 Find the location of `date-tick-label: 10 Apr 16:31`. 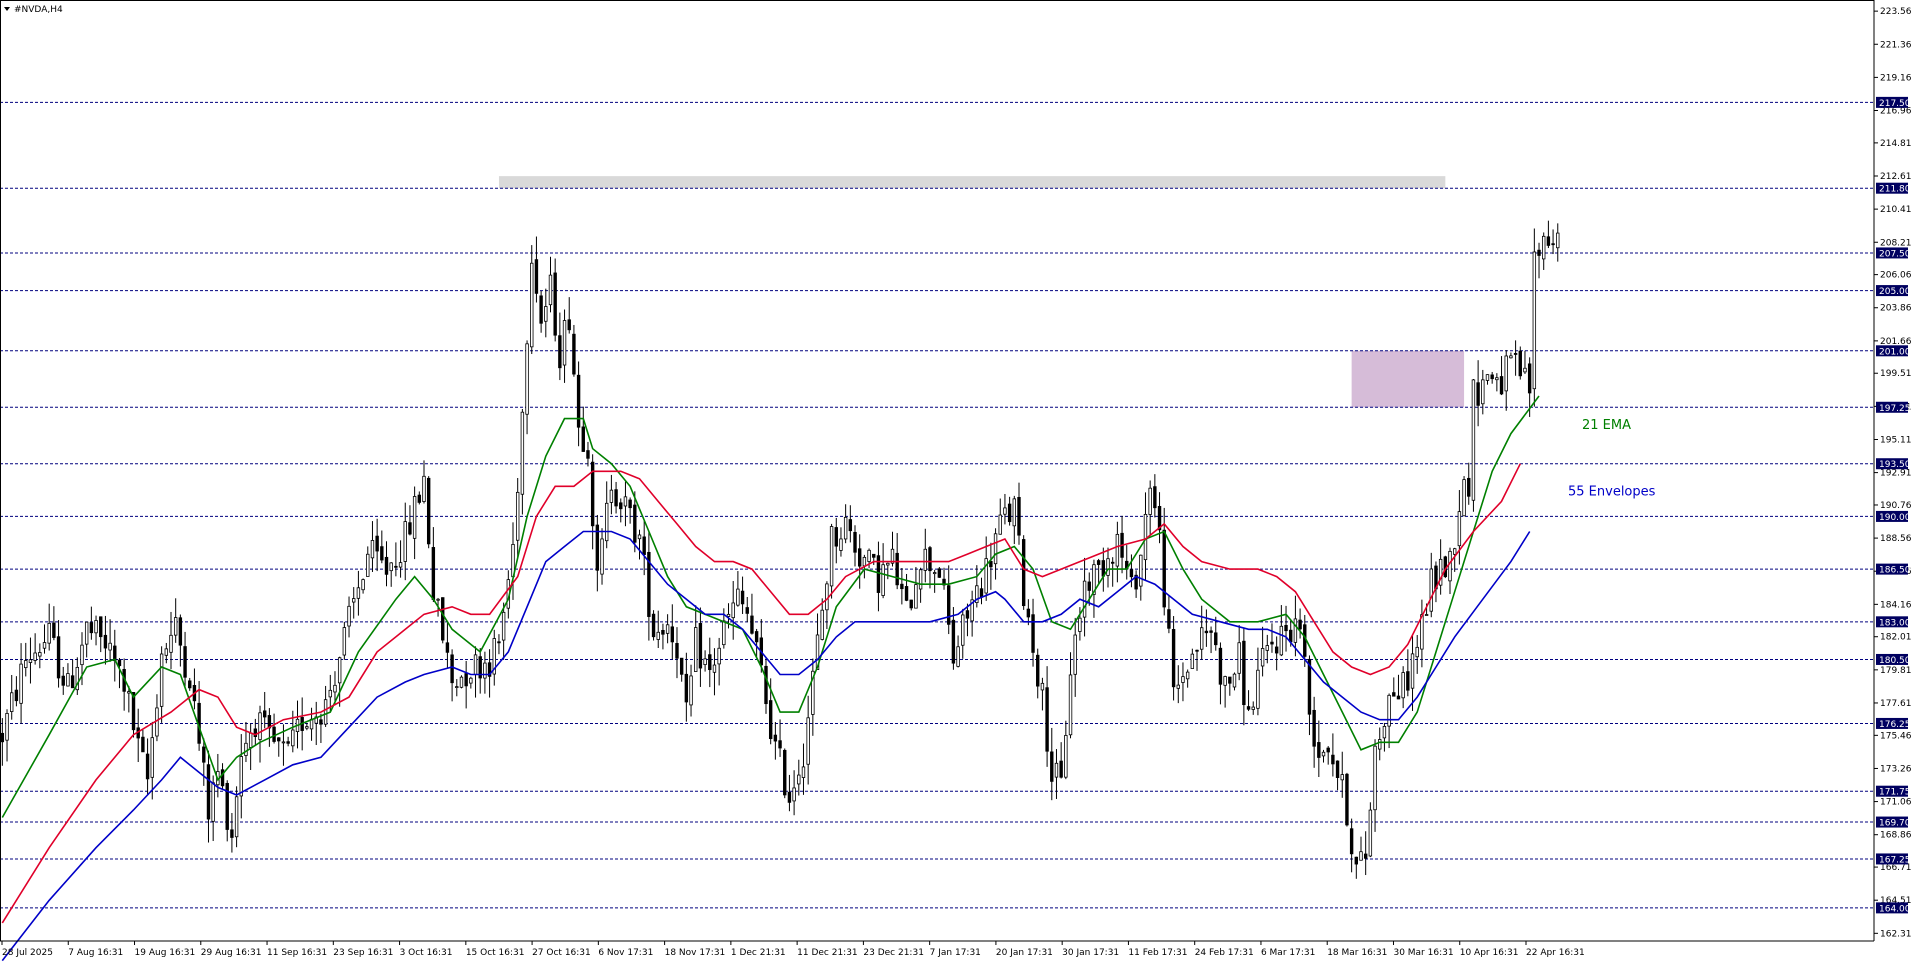

date-tick-label: 10 Apr 16:31 is located at coordinates (1489, 953).